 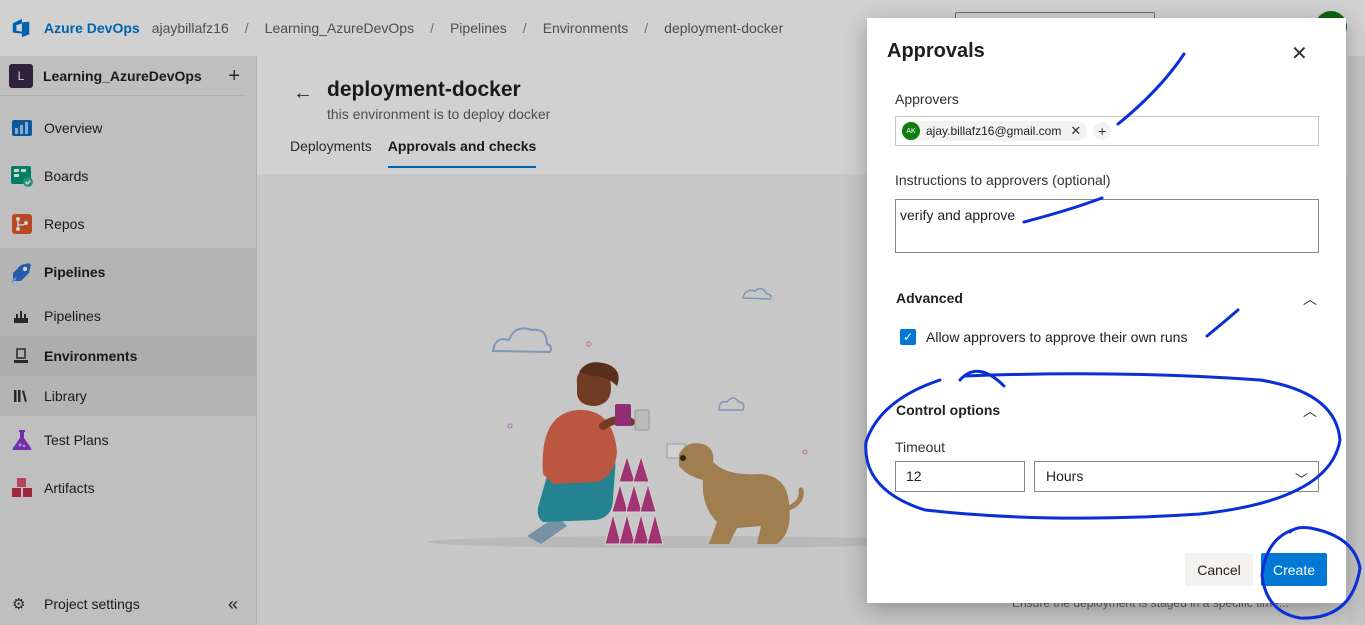 I want to click on approver-avatar: AK, so click(x=911, y=131).